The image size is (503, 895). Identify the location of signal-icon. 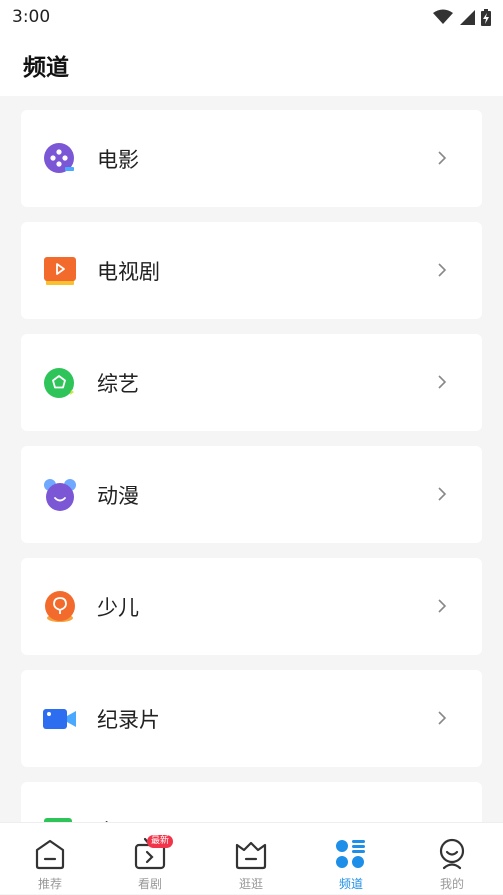
(467, 17).